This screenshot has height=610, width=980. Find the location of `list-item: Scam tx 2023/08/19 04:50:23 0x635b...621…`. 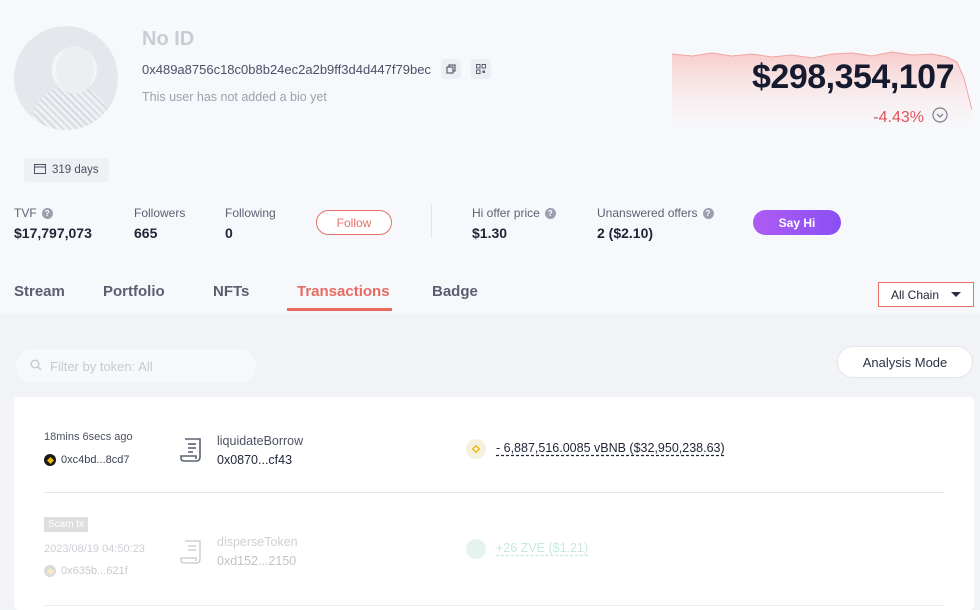

list-item: Scam tx 2023/08/19 04:50:23 0x635b...621… is located at coordinates (494, 545).